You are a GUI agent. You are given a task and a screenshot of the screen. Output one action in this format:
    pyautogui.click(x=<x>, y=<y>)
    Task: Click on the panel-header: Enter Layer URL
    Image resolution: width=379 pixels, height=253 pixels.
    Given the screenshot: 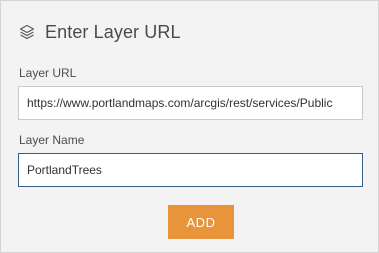 What is the action you would take?
    pyautogui.click(x=99, y=32)
    